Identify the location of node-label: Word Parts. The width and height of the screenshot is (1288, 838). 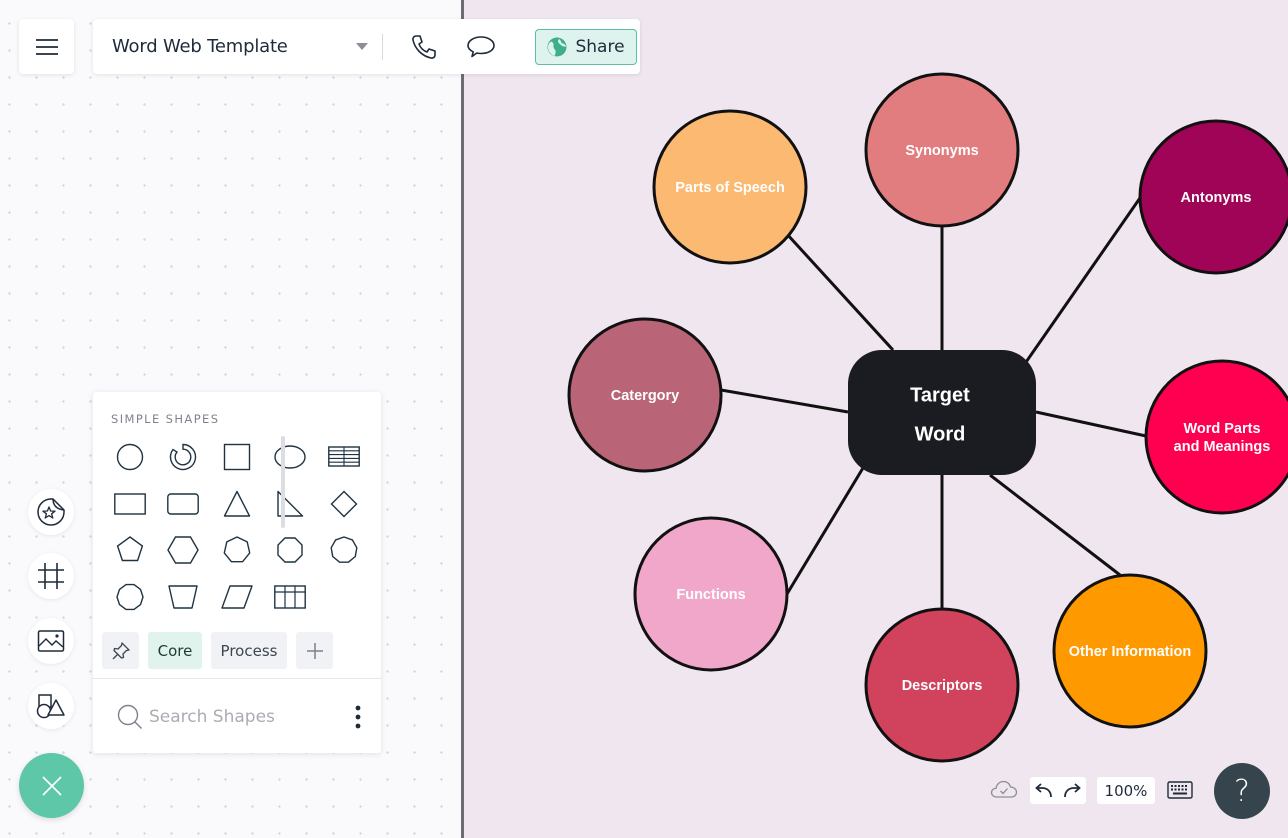
(1221, 429).